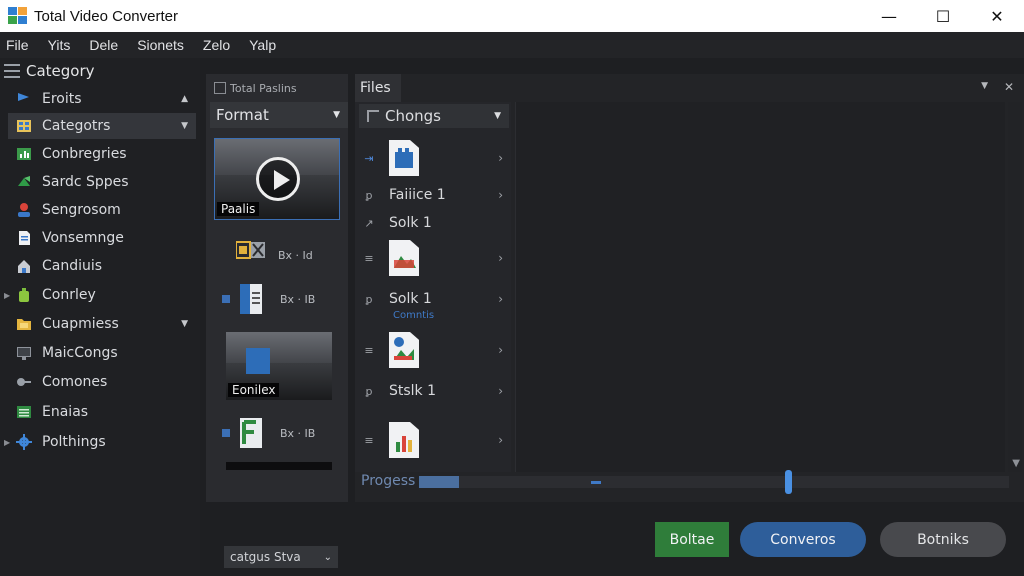 The image size is (1024, 576). What do you see at coordinates (984, 86) in the screenshot?
I see `panel-menu-icon: ▼` at bounding box center [984, 86].